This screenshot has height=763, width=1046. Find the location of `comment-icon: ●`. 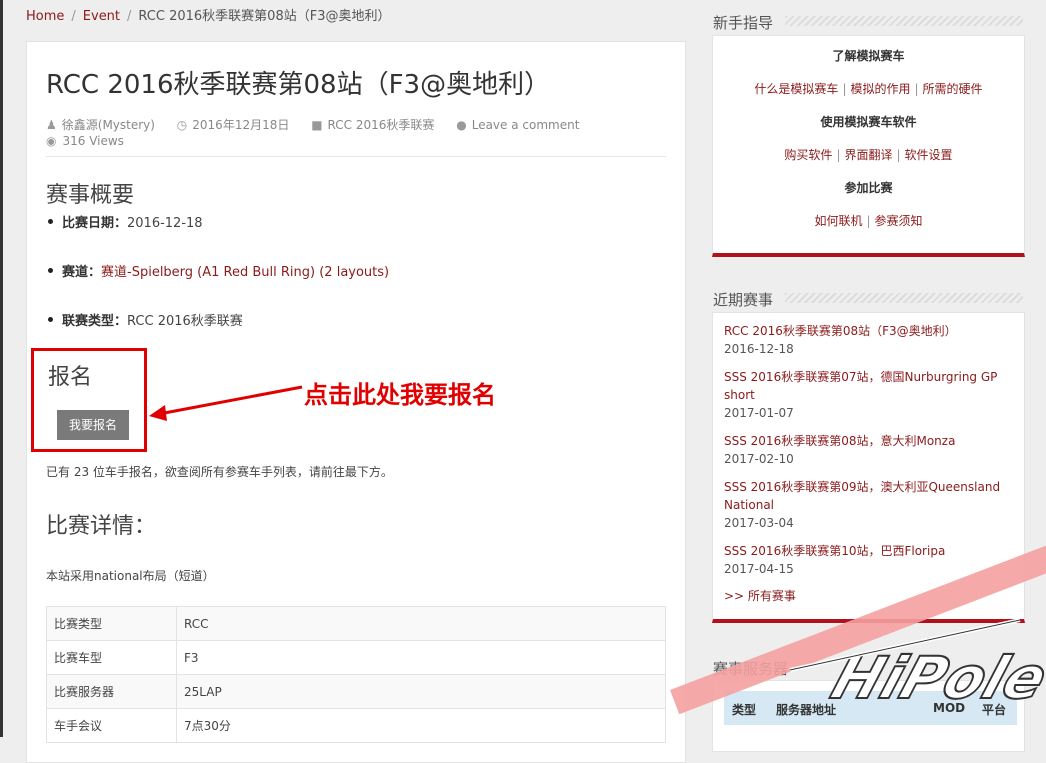

comment-icon: ● is located at coordinates (461, 125).